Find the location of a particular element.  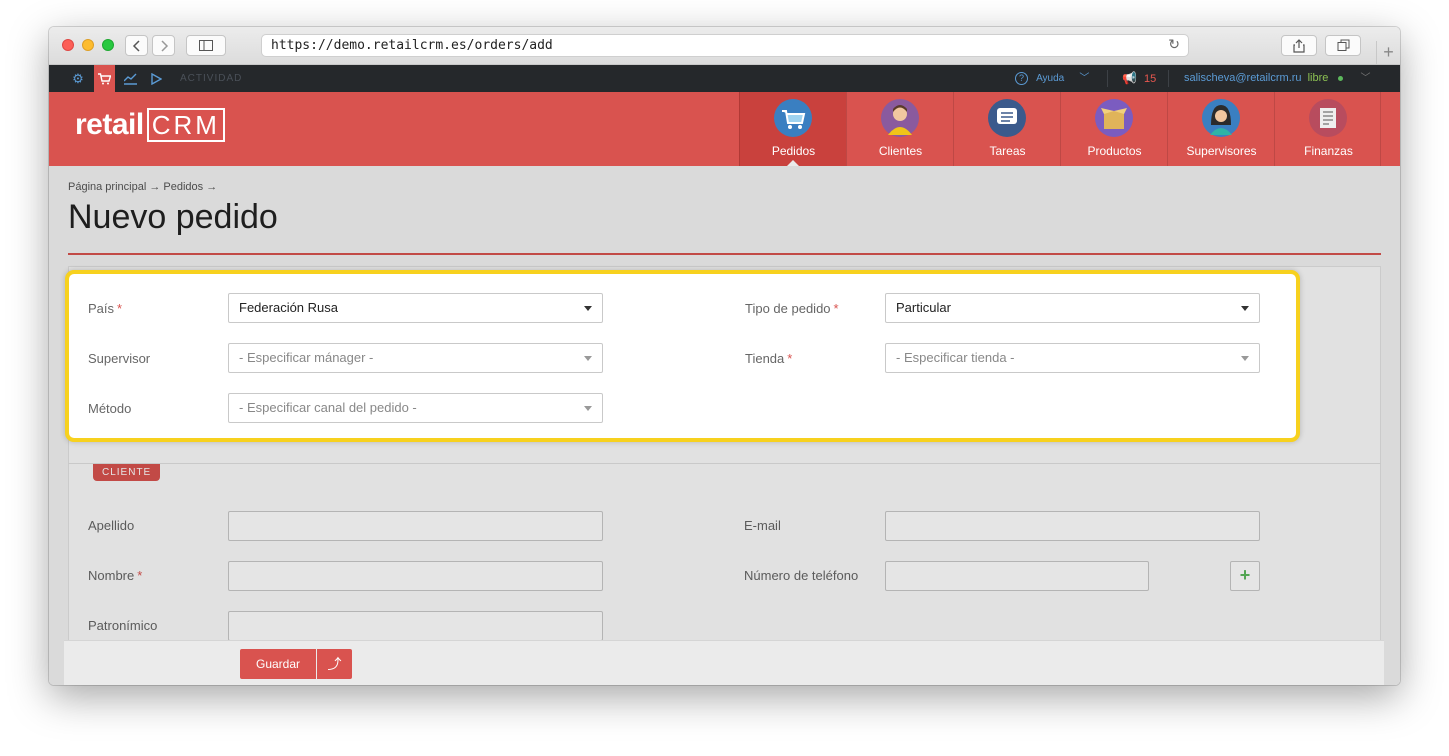

supervisor-select: - Especificar mánager - is located at coordinates (415, 358).